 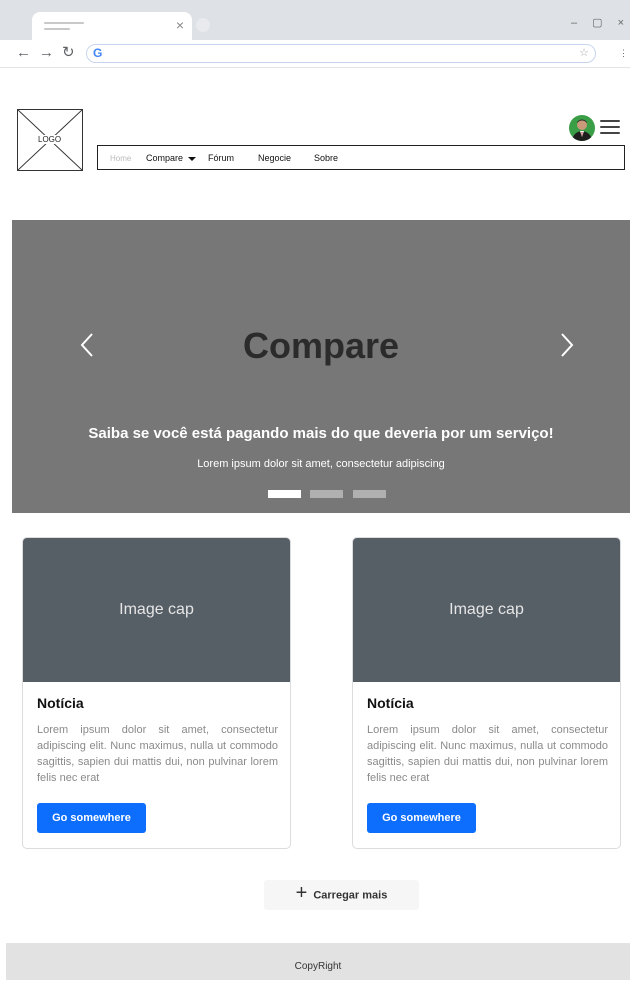 I want to click on close-tab-icon: ×, so click(x=180, y=25).